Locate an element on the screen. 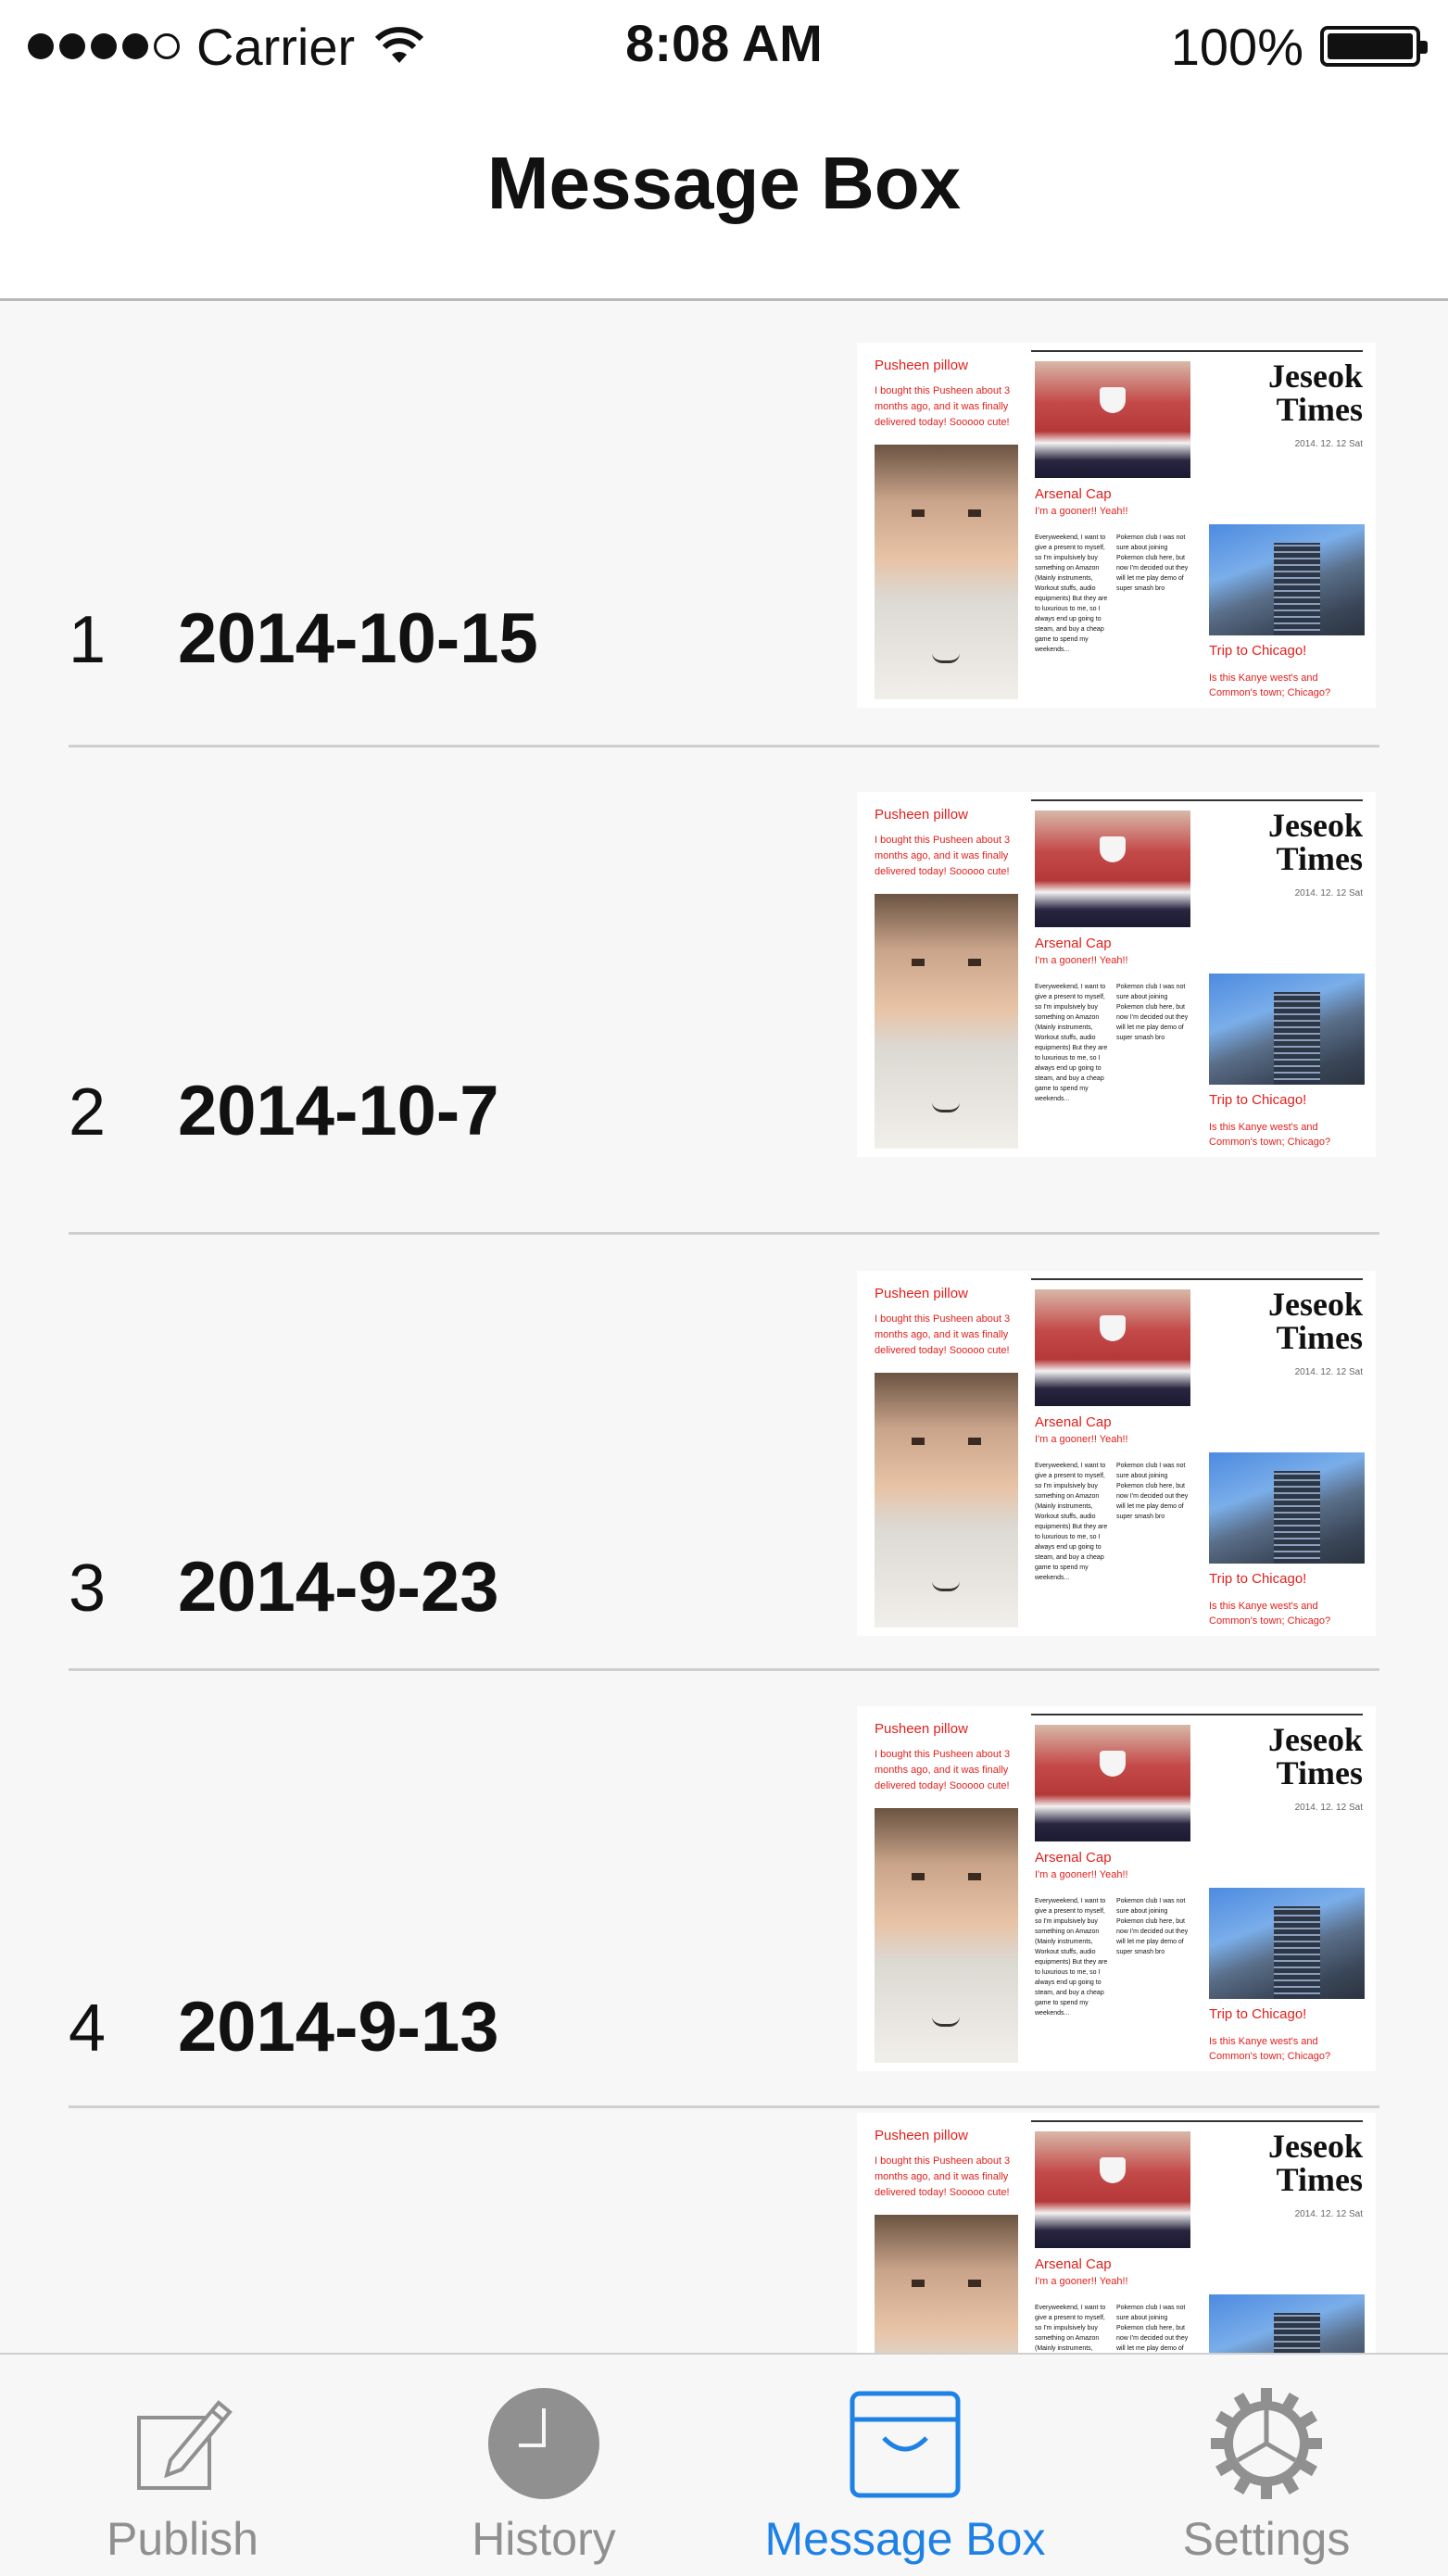  tab-settings: Settings is located at coordinates (1266, 2465).